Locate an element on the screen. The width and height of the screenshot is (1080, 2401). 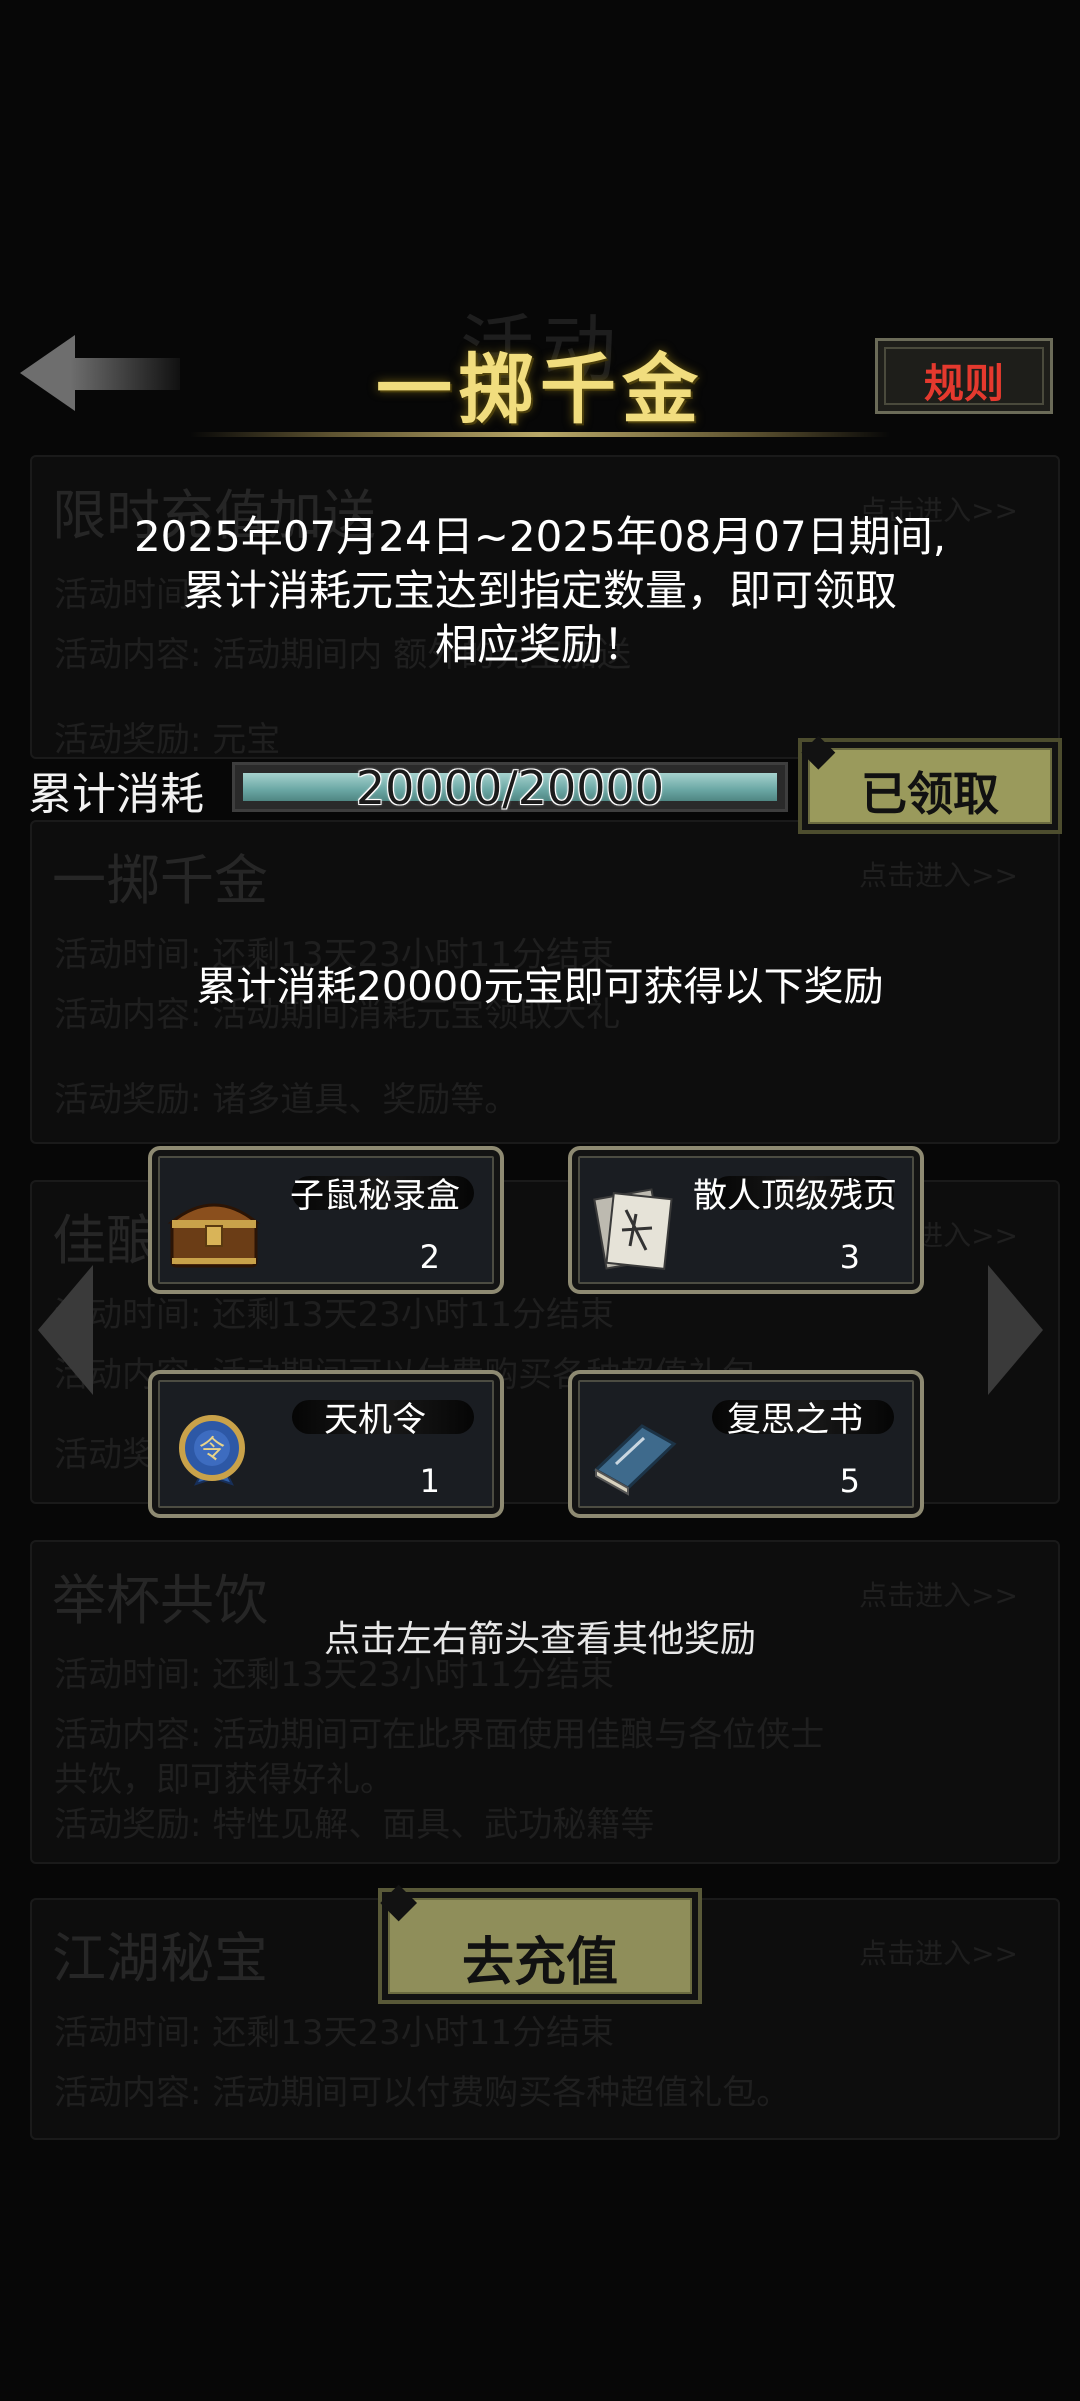
svg-text: 令 is located at coordinates (212, 1450).